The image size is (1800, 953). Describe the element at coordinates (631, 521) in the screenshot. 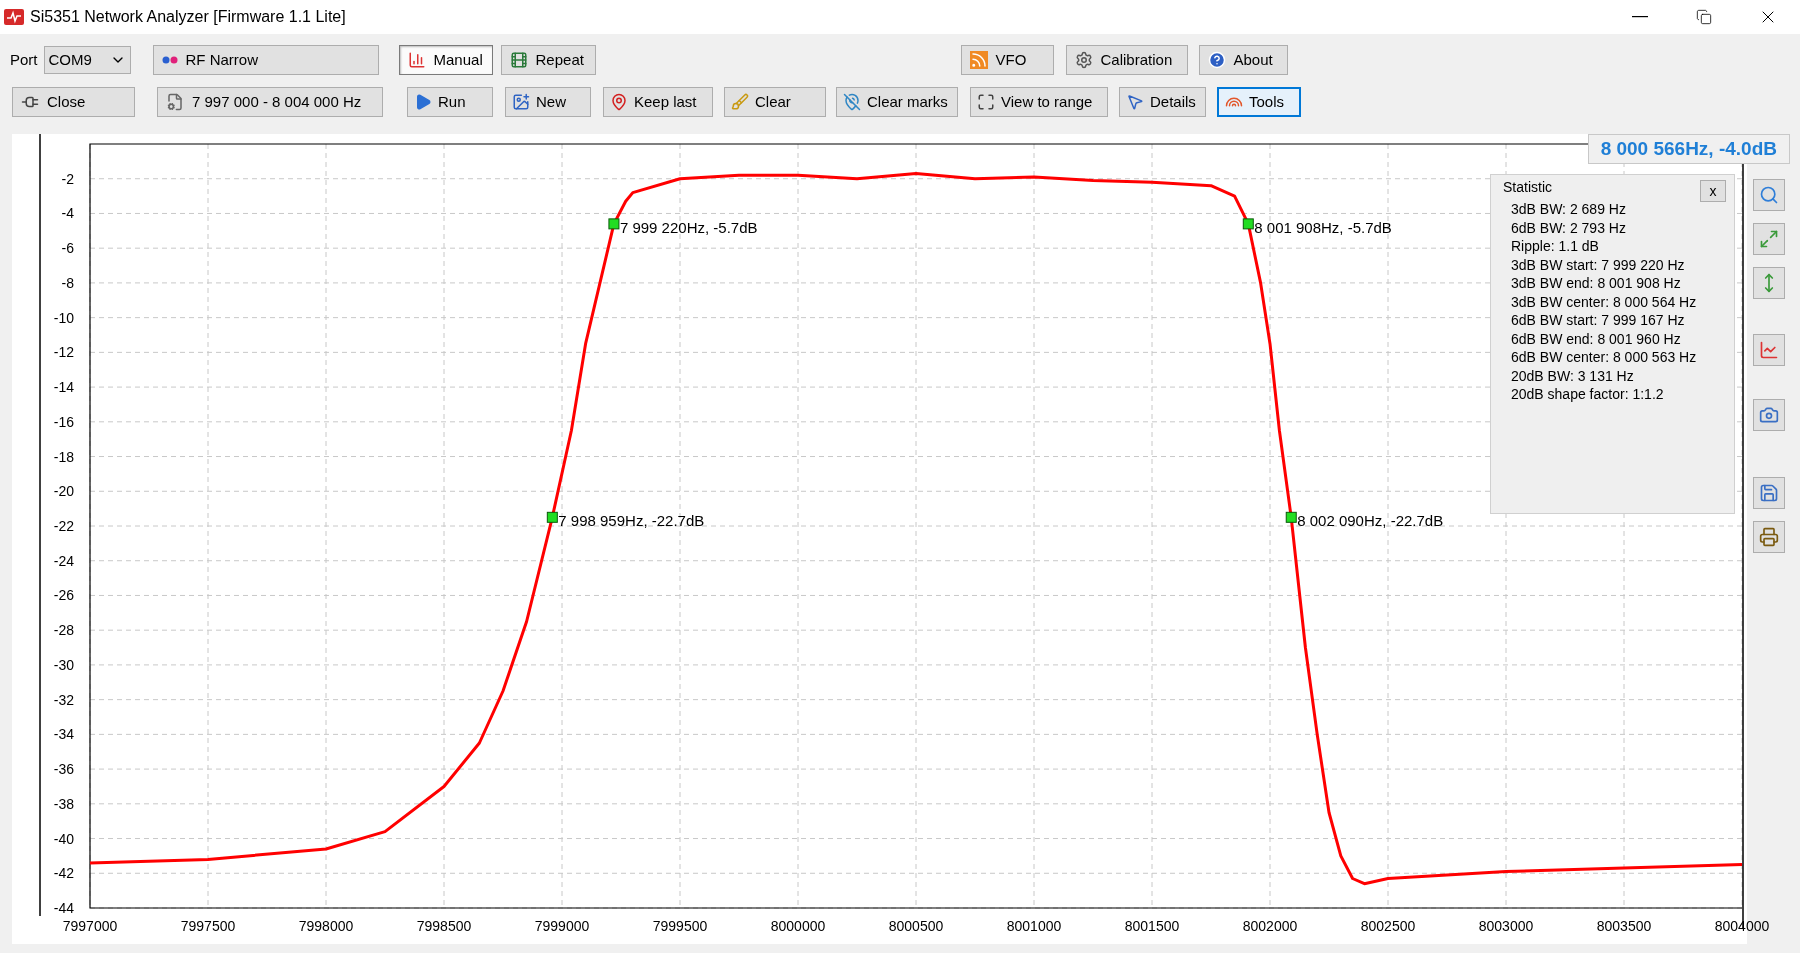

I see `marker-label: 7 998 959Hz, -22.7dB` at that location.